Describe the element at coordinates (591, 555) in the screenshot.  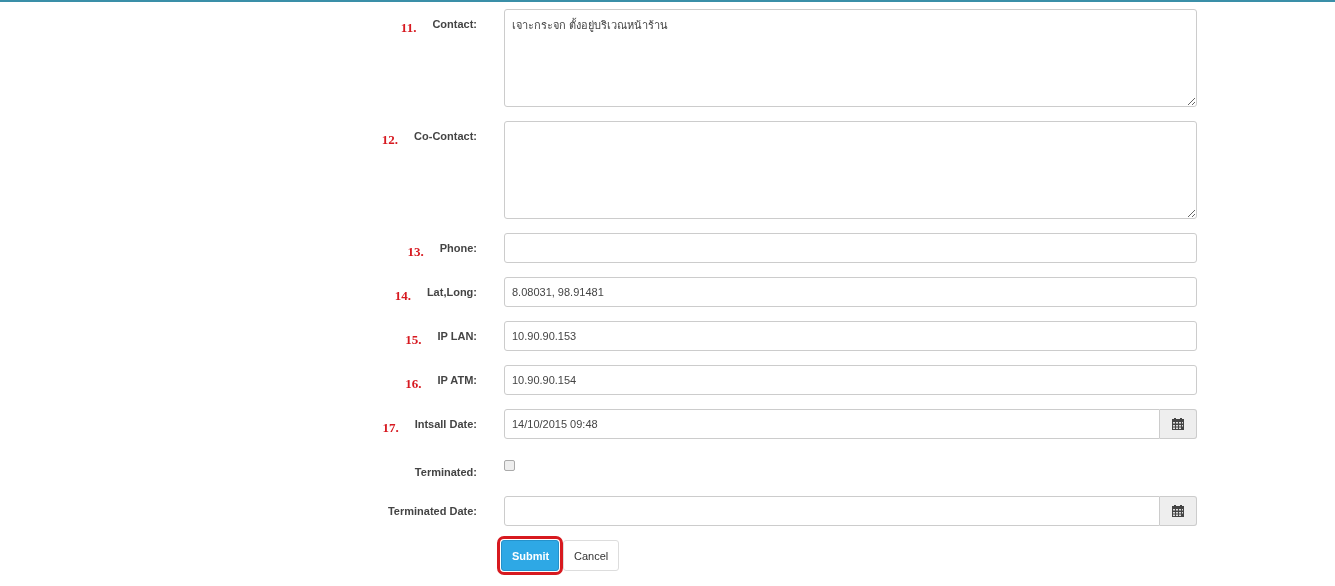
I see `cancel-button: Cancel` at that location.